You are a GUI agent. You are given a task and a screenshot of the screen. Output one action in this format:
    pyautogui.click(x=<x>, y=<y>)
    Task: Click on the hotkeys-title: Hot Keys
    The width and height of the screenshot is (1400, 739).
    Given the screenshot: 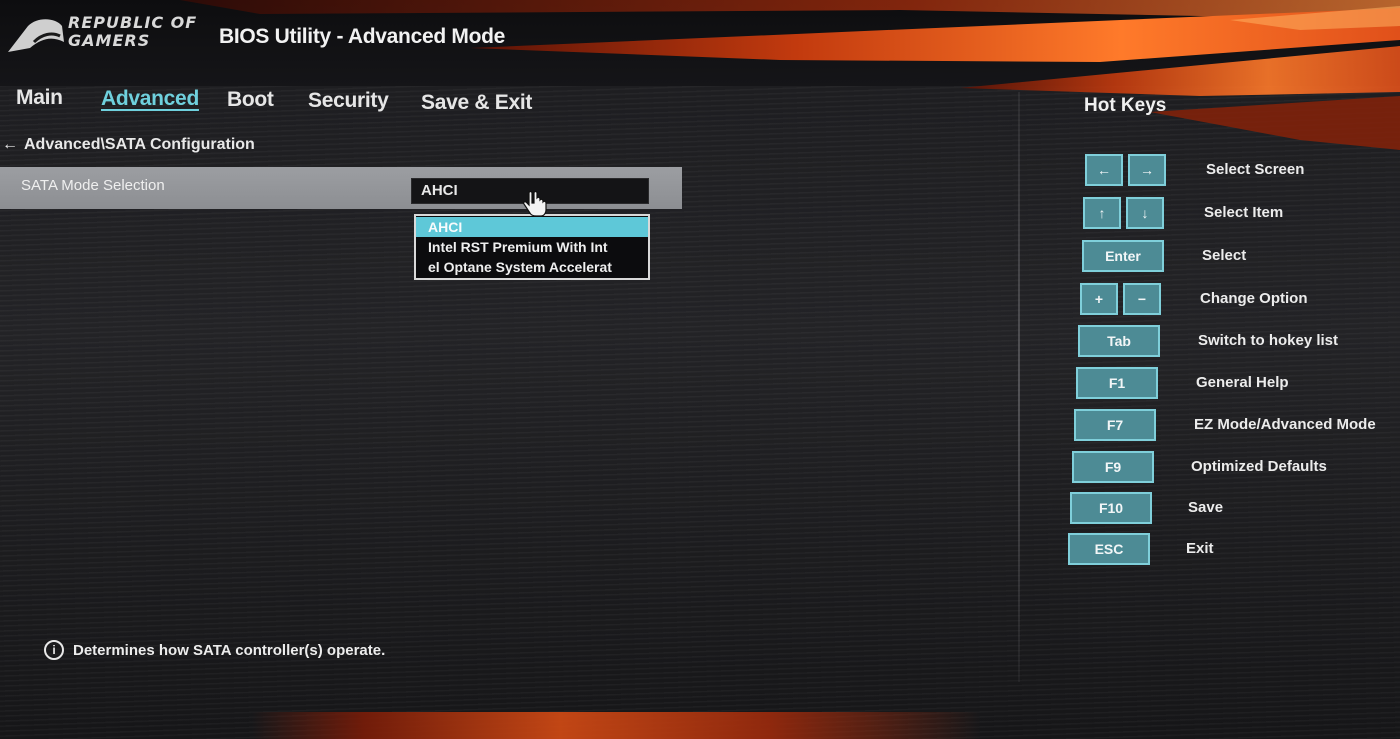 What is the action you would take?
    pyautogui.click(x=1125, y=105)
    